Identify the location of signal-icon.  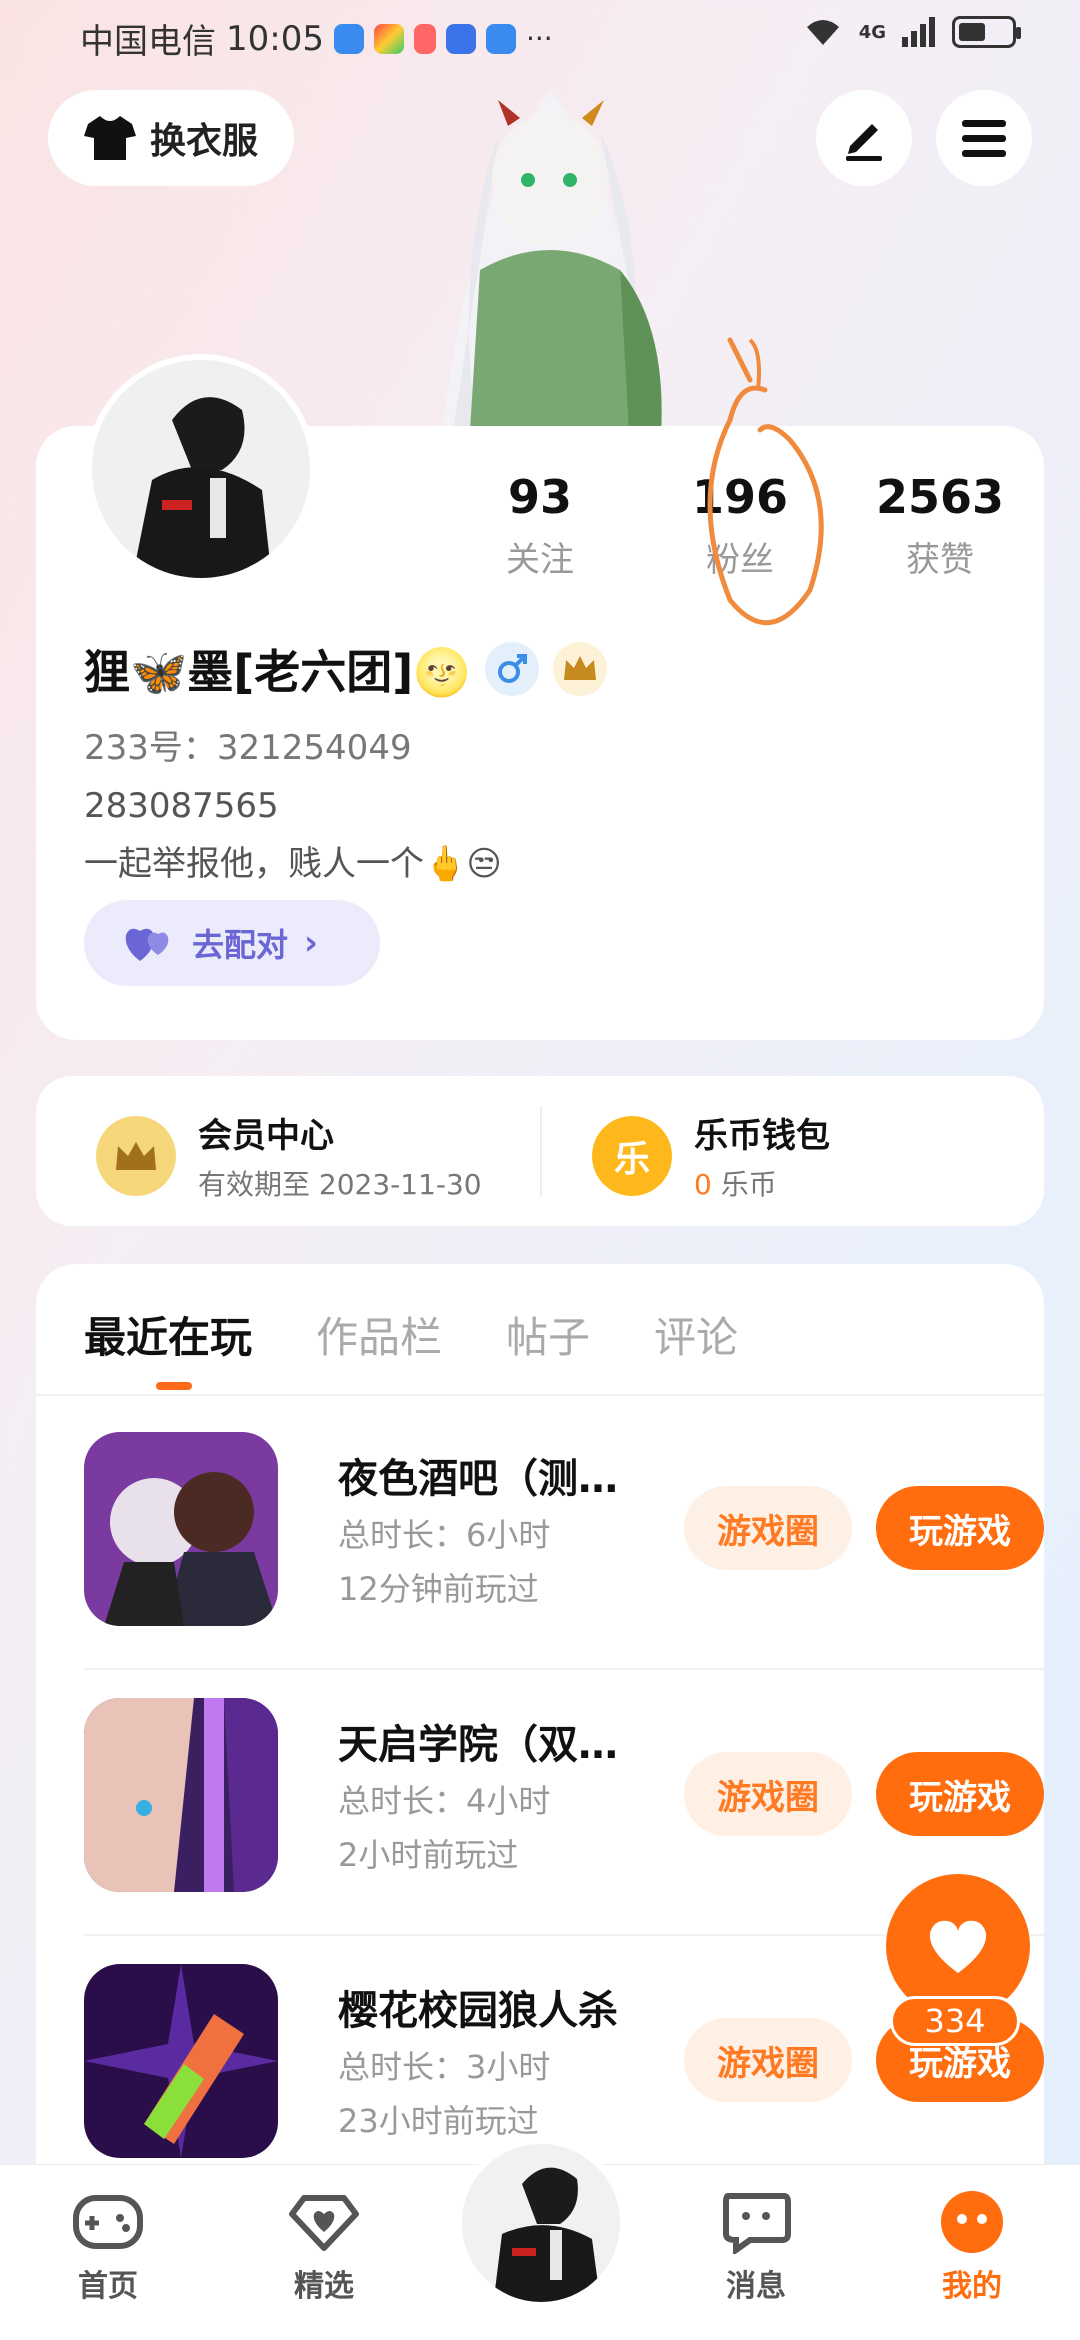
(918, 32).